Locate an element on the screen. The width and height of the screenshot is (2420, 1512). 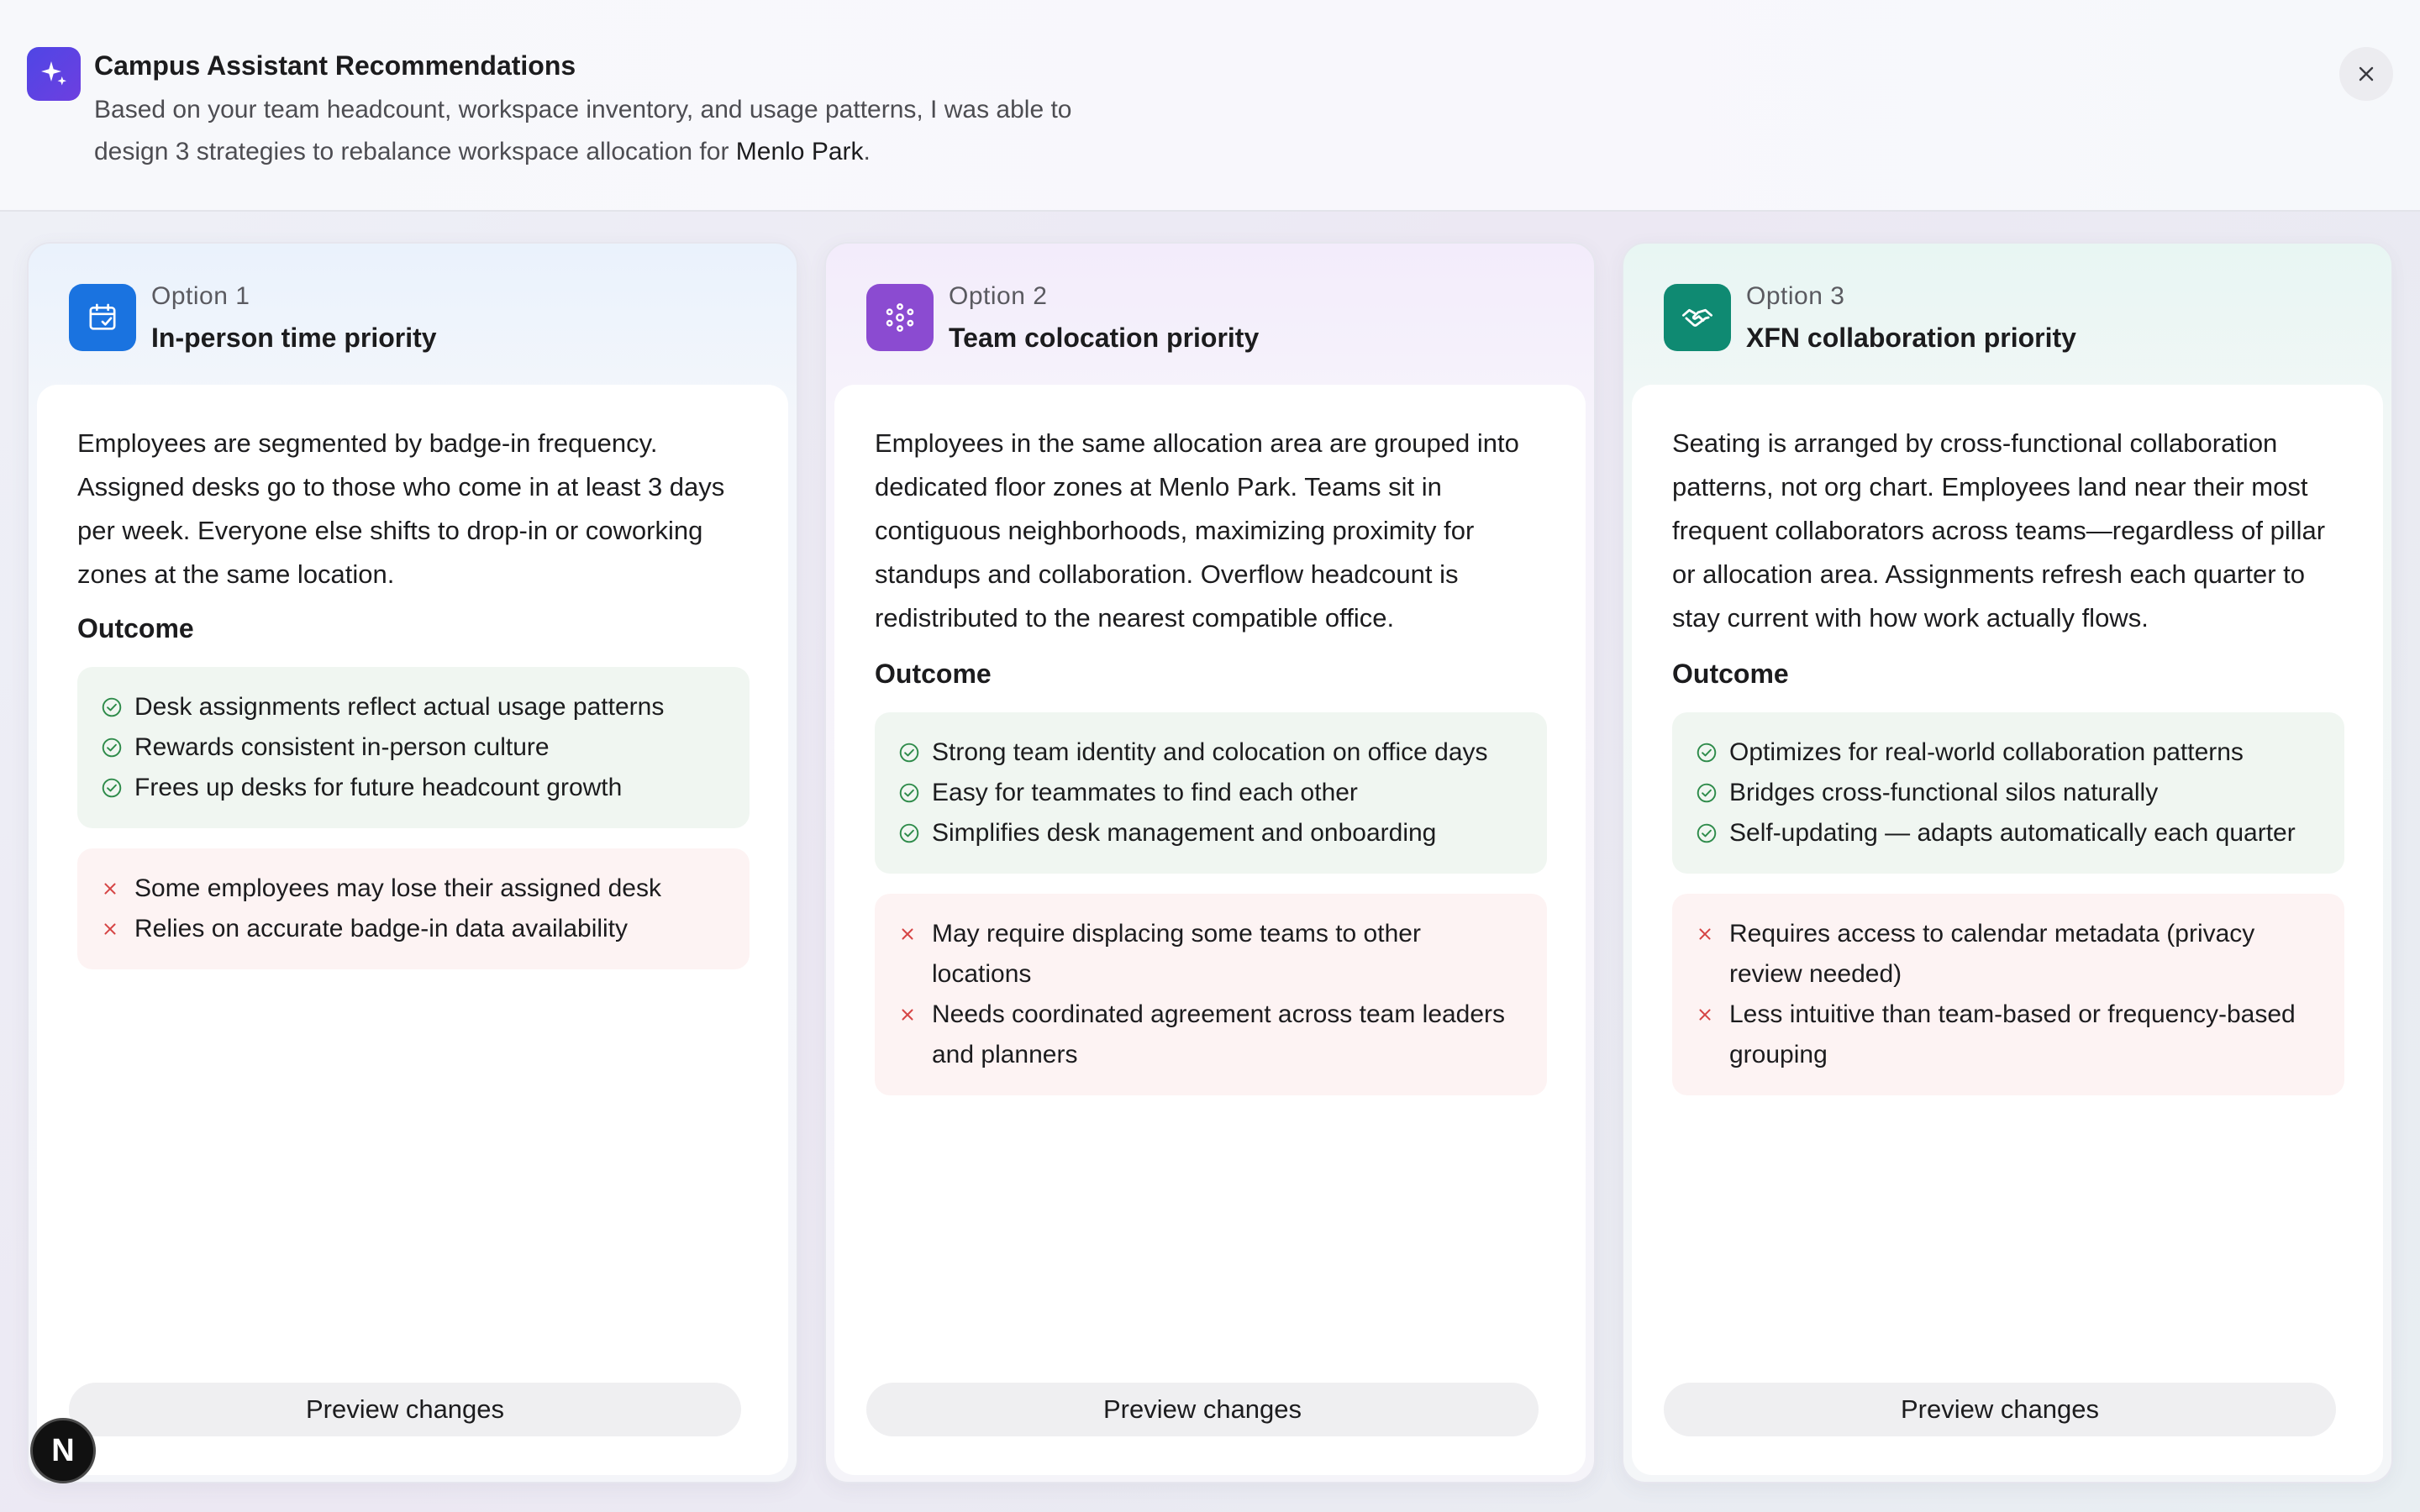
pro-text: Bridges cross-functional silos naturally is located at coordinates (1944, 792).